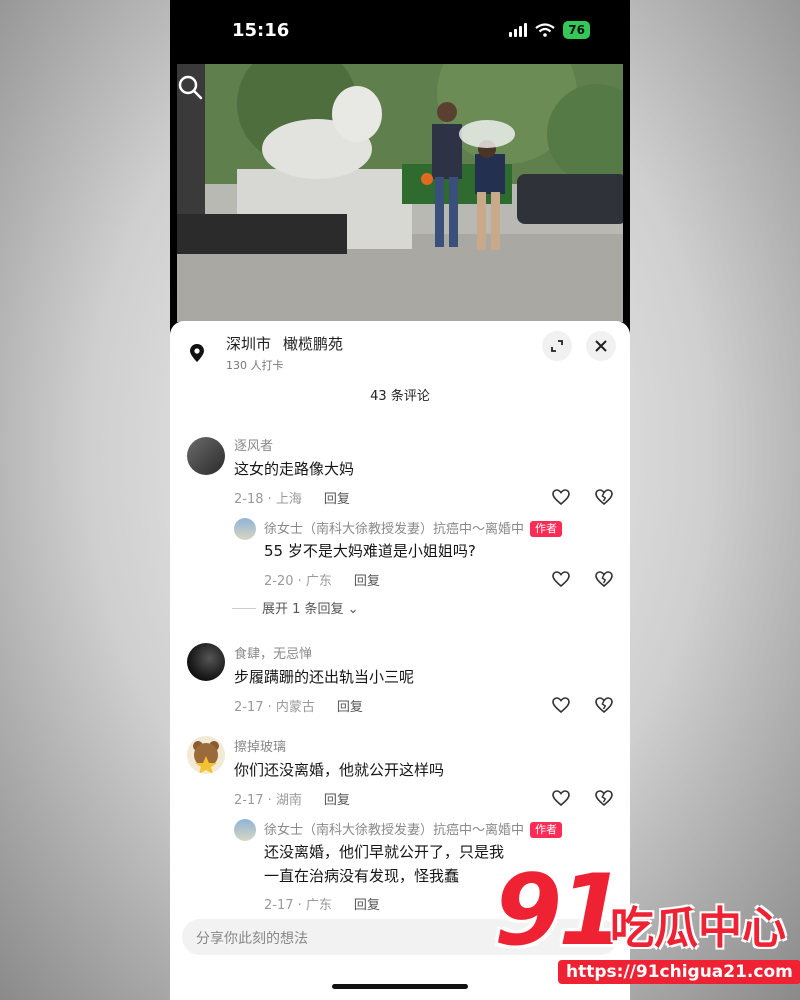 The image size is (800, 1000). I want to click on watermark-url: https://91chigua21.com, so click(679, 972).